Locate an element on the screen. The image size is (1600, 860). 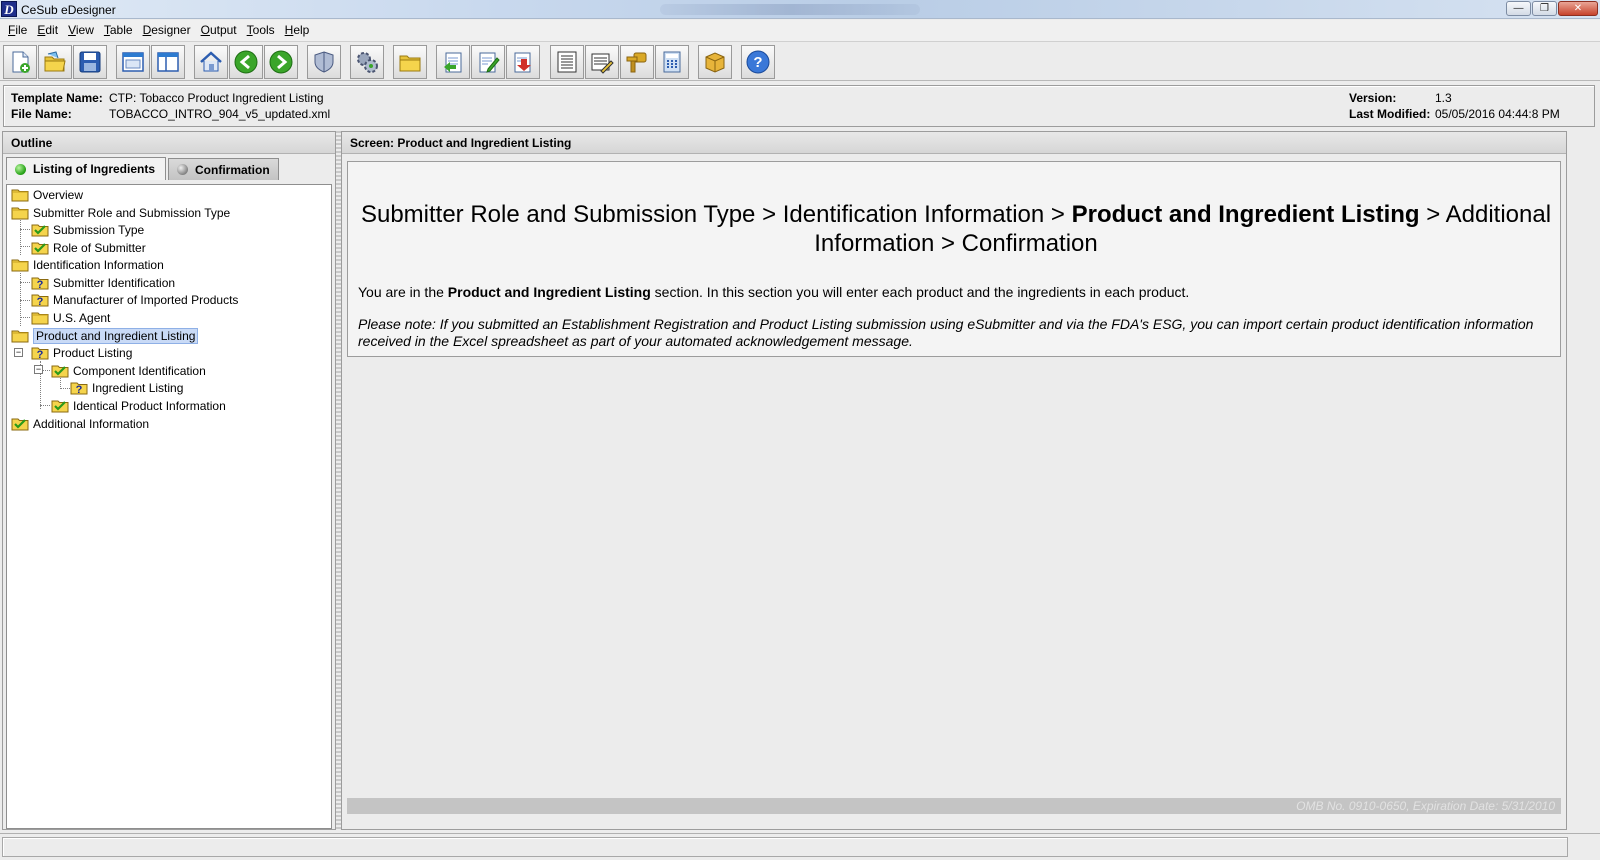
status-gray-icon is located at coordinates (182, 169).